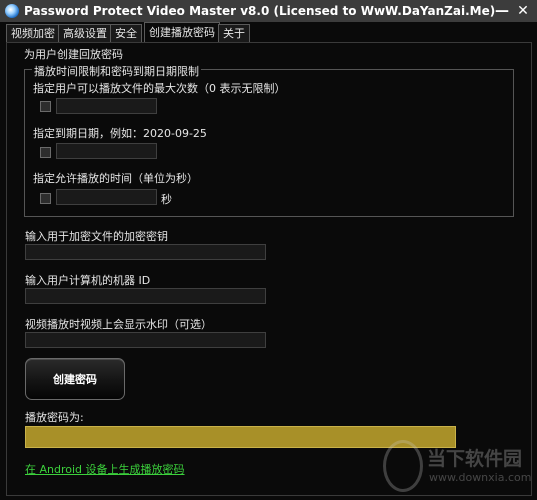  Describe the element at coordinates (106, 151) in the screenshot. I see `expiry-date-input` at that location.